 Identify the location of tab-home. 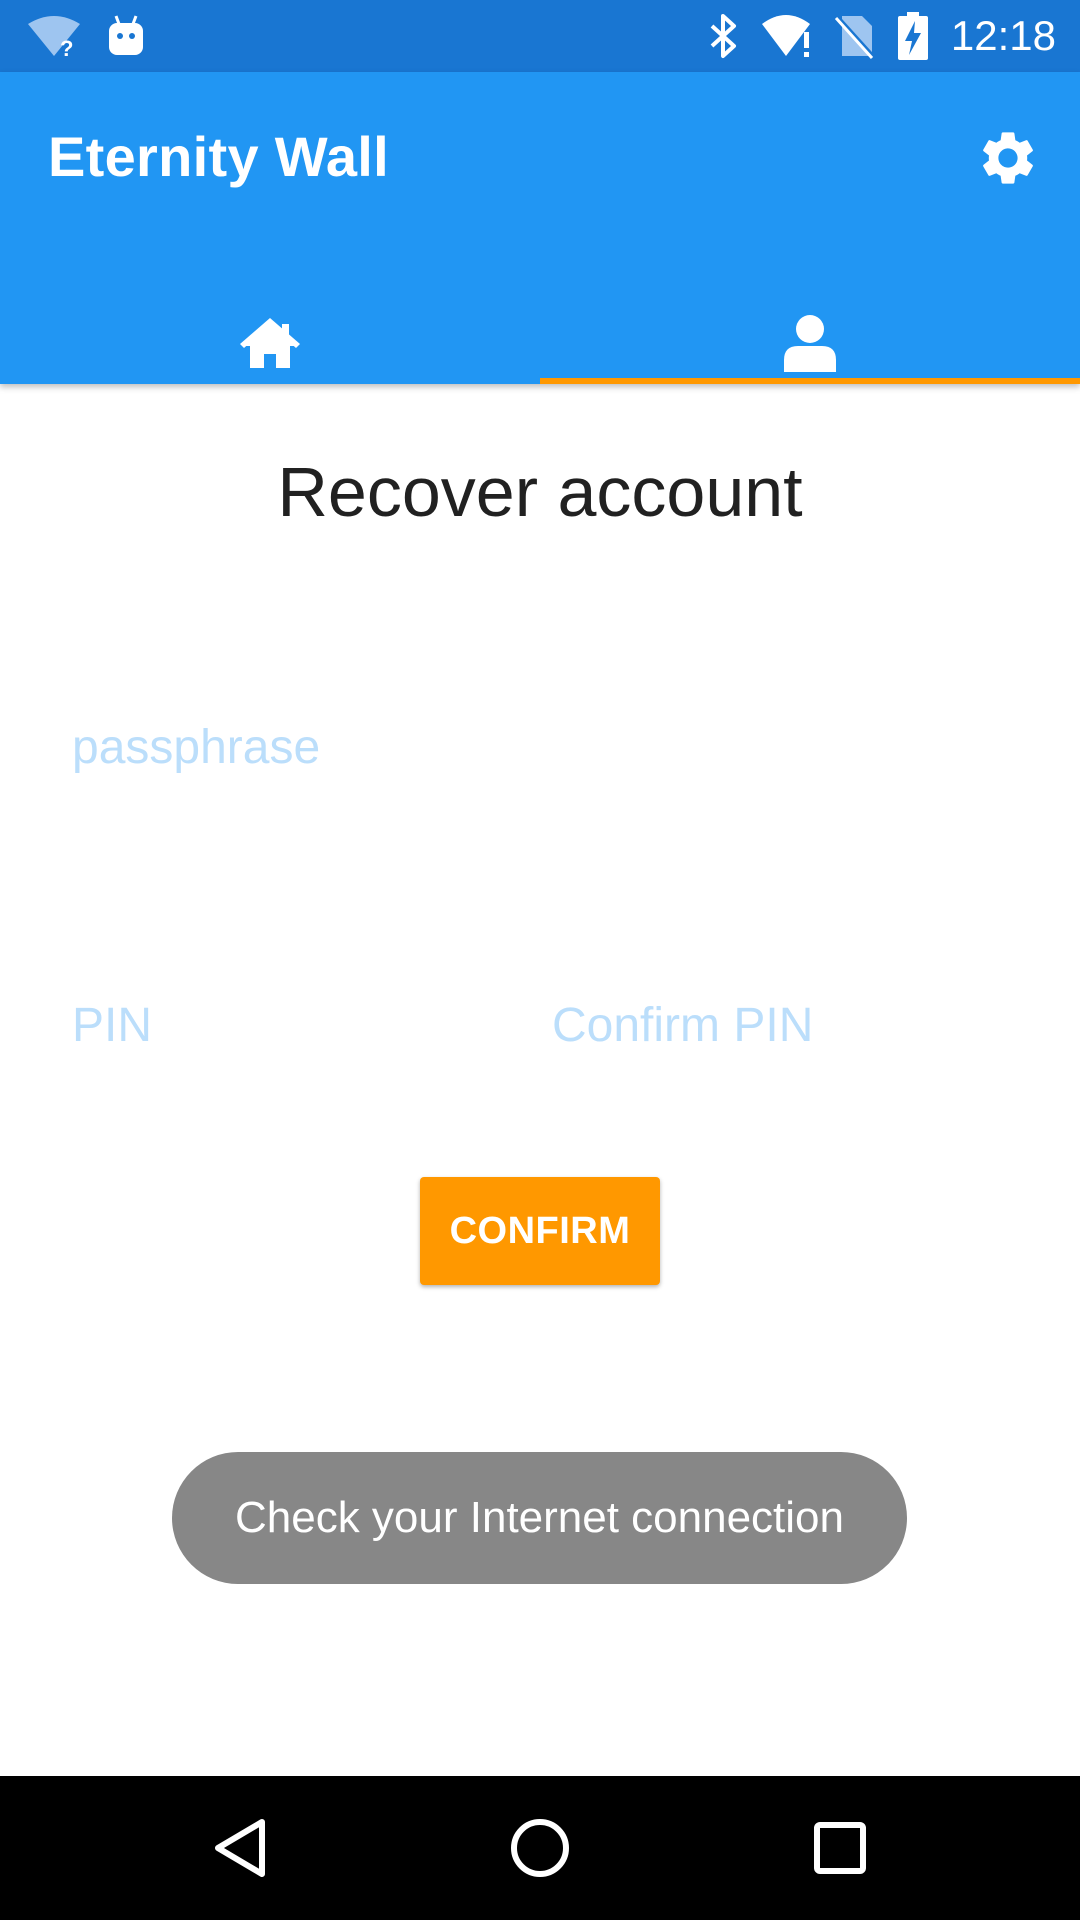
(270, 344).